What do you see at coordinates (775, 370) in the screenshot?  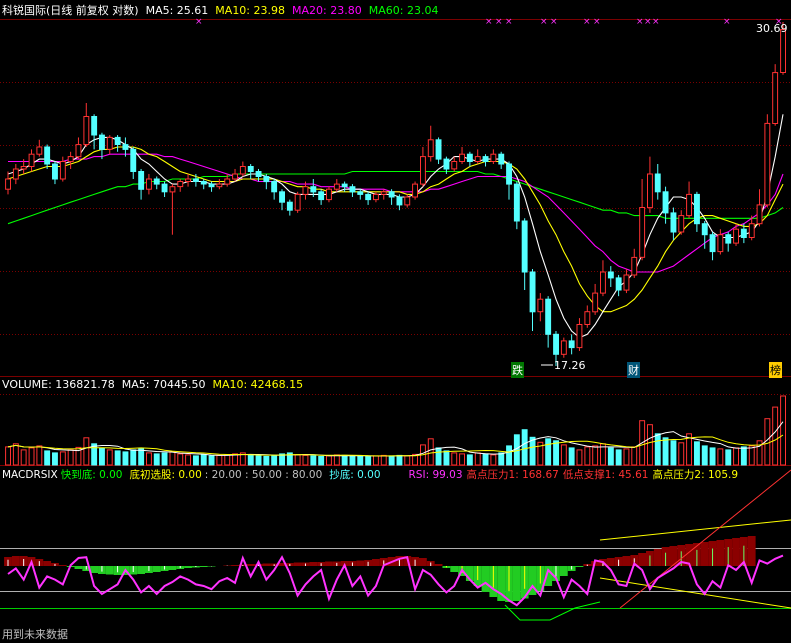 I see `rise-tag: 榜` at bounding box center [775, 370].